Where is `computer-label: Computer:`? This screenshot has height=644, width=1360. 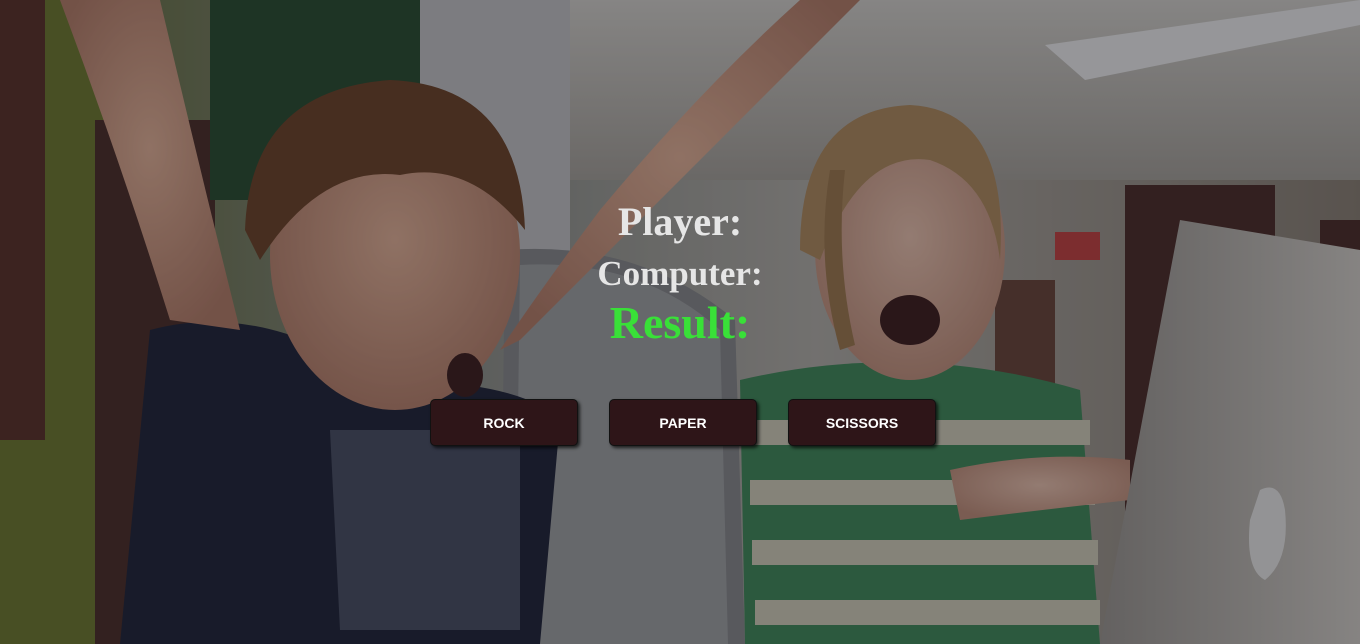
computer-label: Computer: is located at coordinates (680, 273).